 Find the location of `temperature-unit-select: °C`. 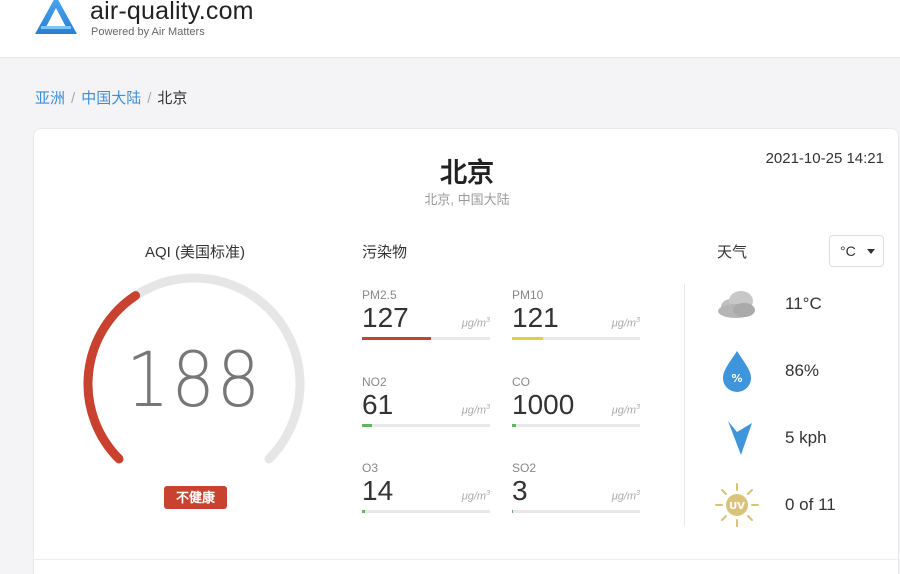

temperature-unit-select: °C is located at coordinates (856, 251).